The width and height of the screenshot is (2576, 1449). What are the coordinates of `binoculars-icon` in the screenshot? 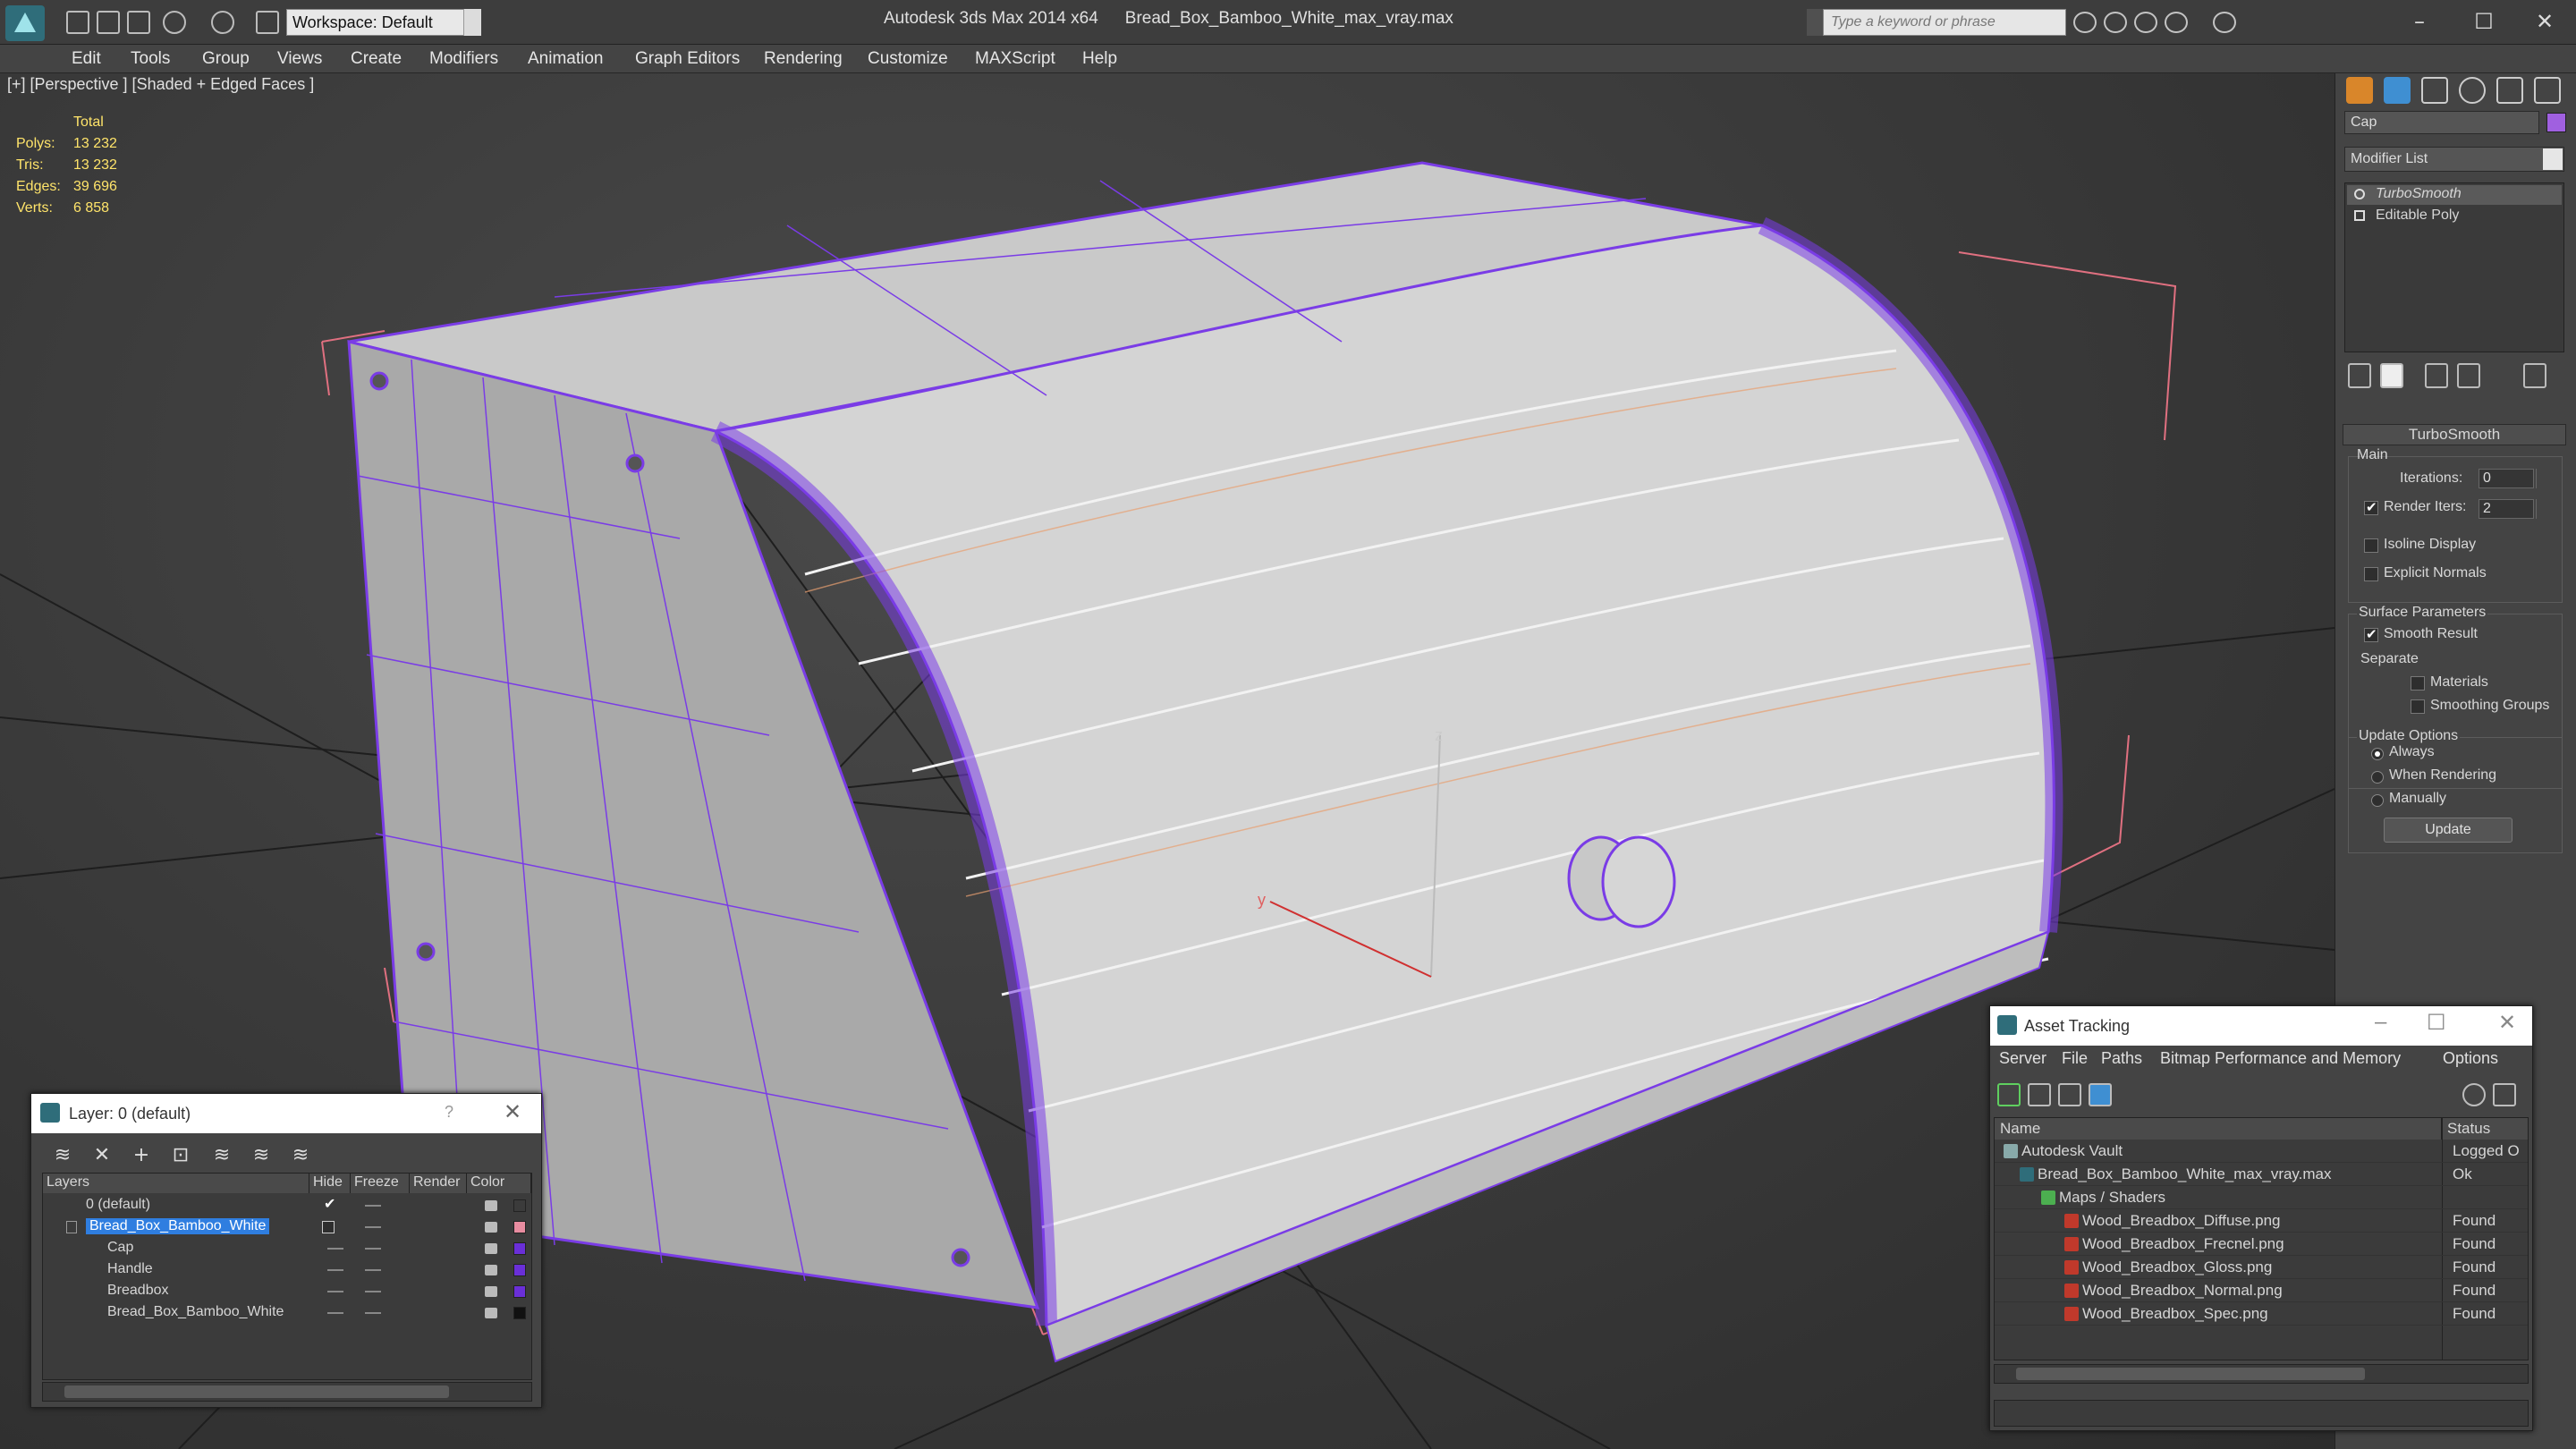 It's located at (2085, 22).